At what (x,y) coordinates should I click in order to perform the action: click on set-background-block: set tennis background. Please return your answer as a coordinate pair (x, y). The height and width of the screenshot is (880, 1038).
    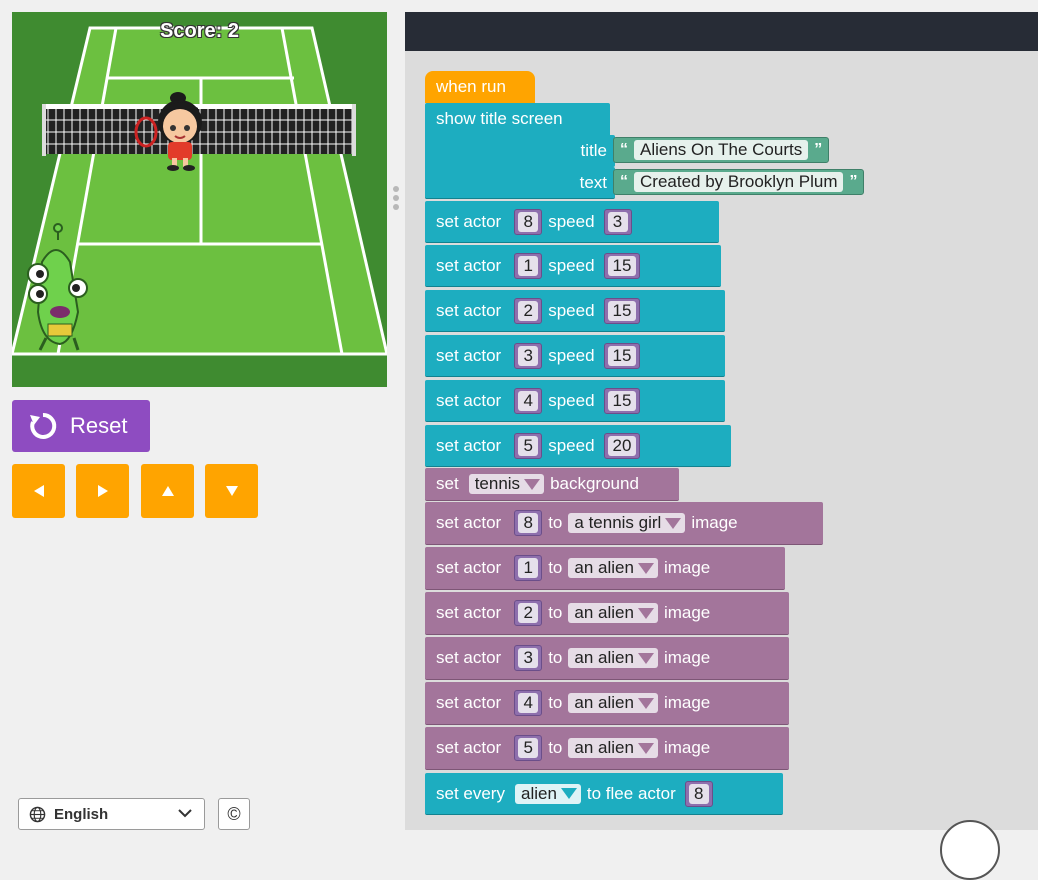
    Looking at the image, I should click on (552, 484).